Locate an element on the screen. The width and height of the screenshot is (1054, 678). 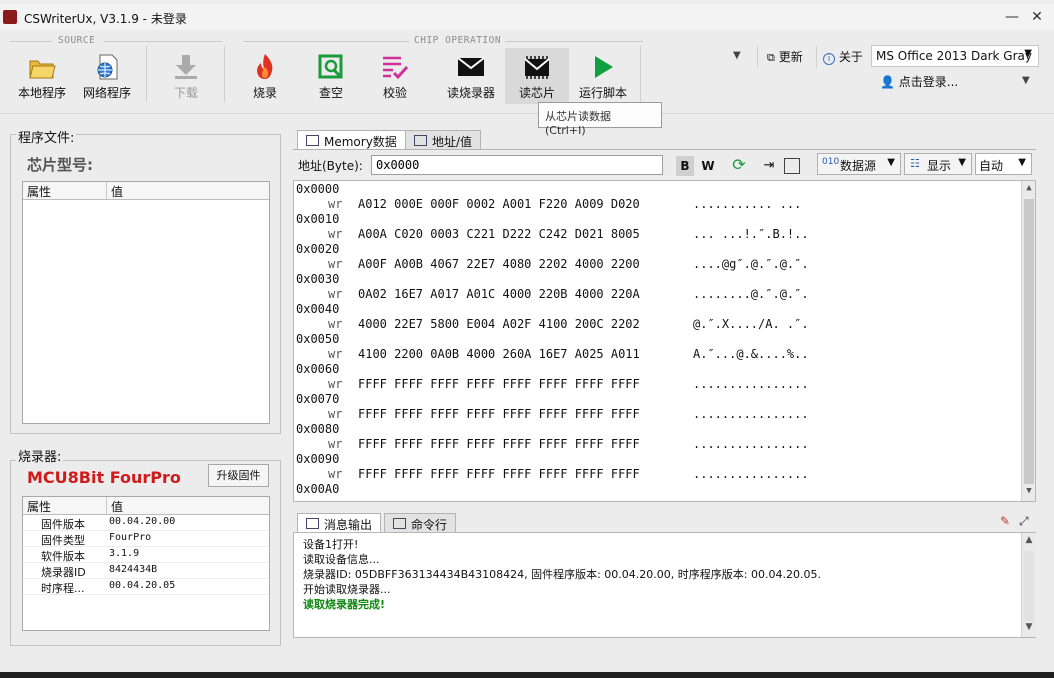
tab-memory-label: Memory数据 is located at coordinates (360, 142).